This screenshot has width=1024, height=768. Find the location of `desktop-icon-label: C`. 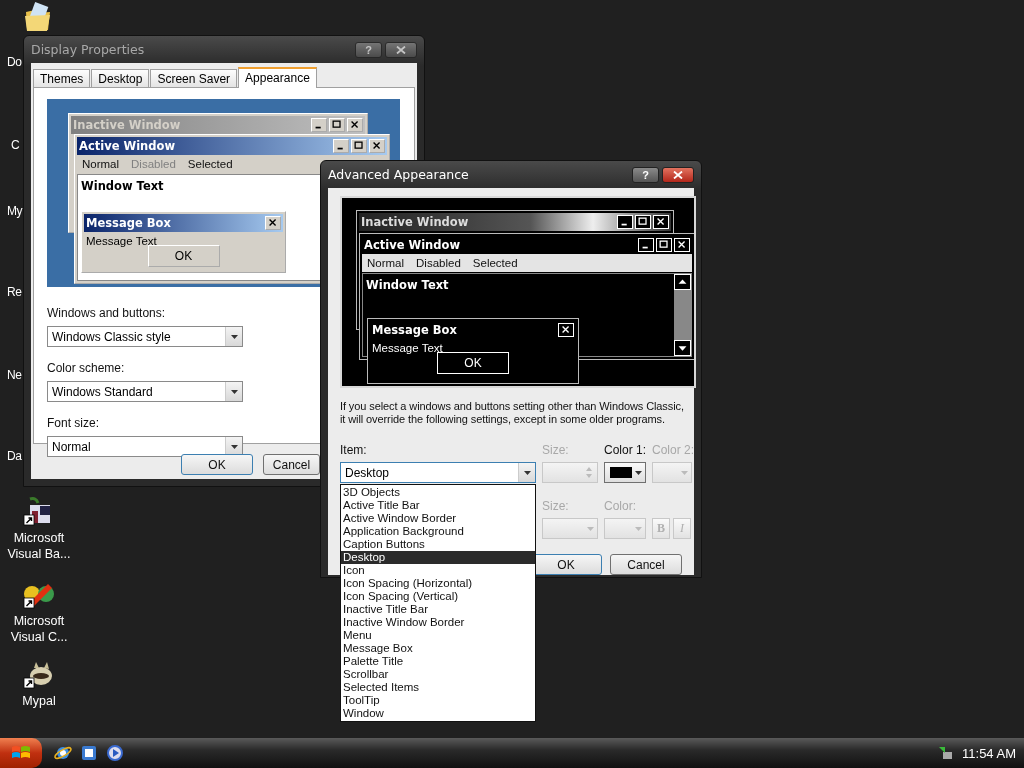

desktop-icon-label: C is located at coordinates (15, 145).